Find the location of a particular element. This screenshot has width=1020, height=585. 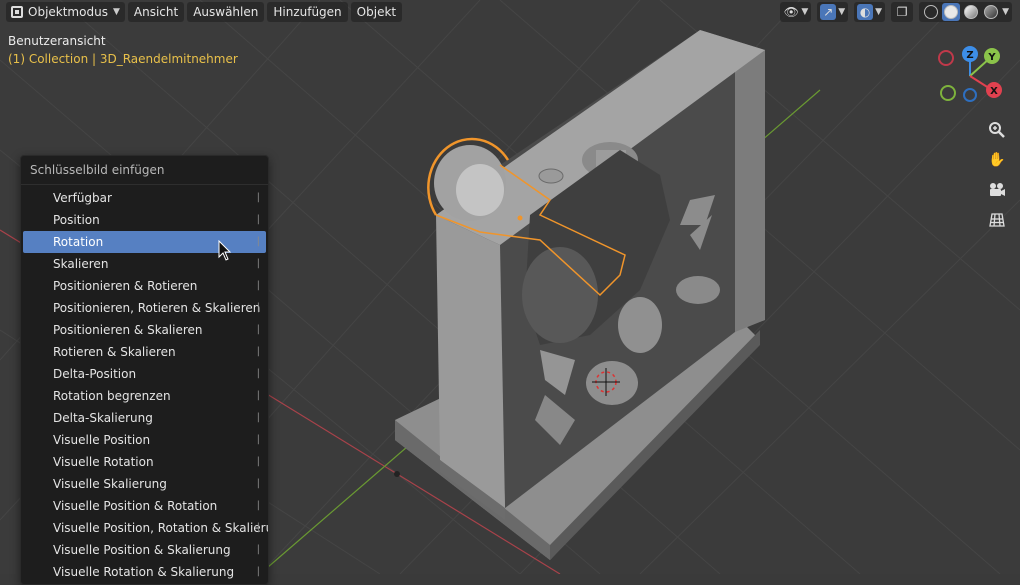

menu-item-label: Positionieren, Rotieren & Skalieren is located at coordinates (157, 308).